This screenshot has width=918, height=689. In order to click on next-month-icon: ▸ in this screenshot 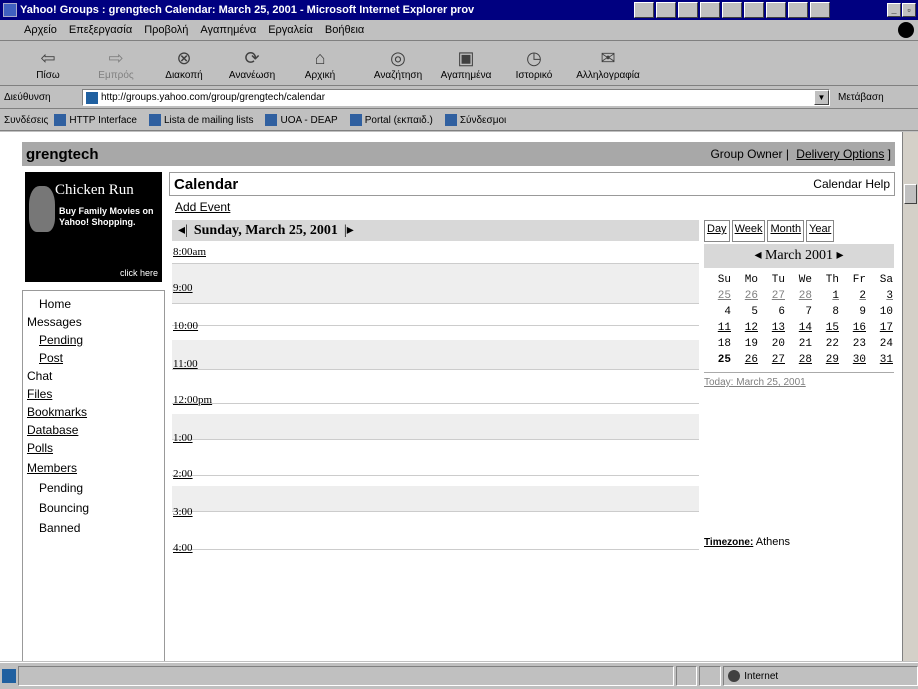, I will do `click(840, 255)`.